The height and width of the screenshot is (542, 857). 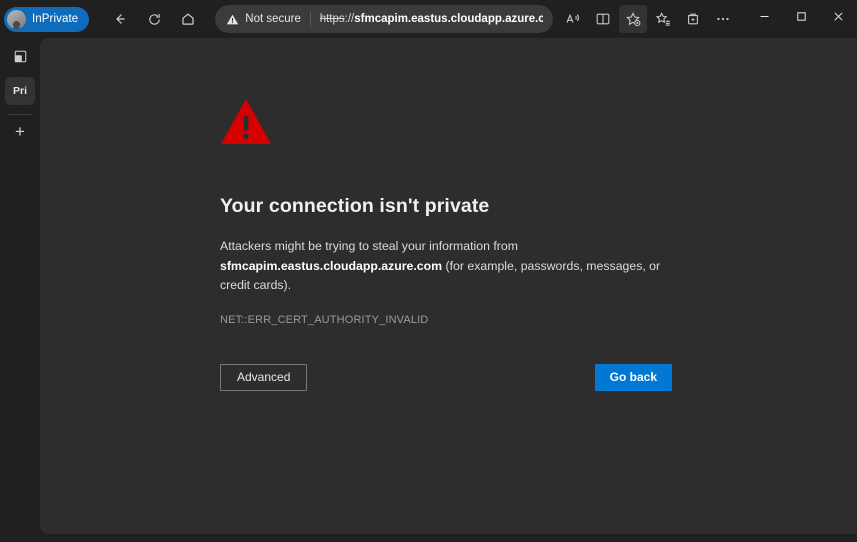 I want to click on add-favorite-icon, so click(x=633, y=19).